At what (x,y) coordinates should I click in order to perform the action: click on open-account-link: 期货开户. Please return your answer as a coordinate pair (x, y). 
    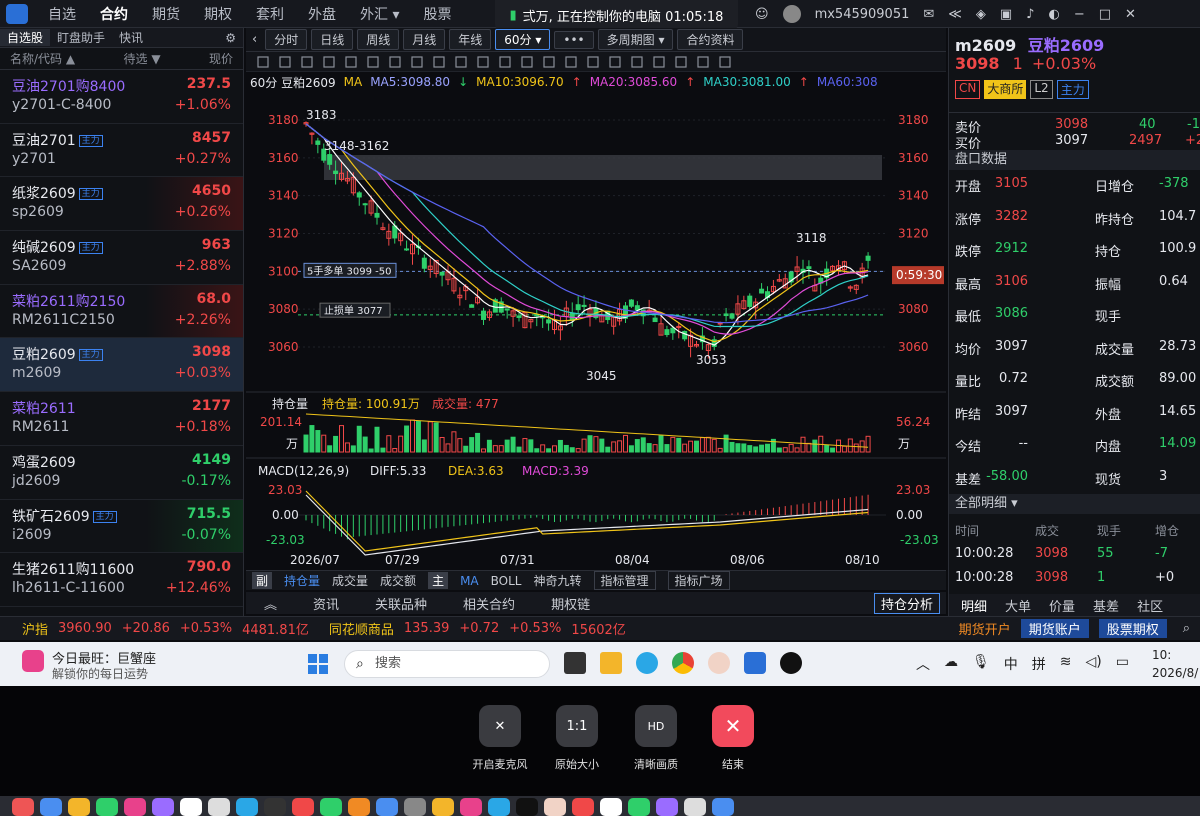
    Looking at the image, I should click on (985, 628).